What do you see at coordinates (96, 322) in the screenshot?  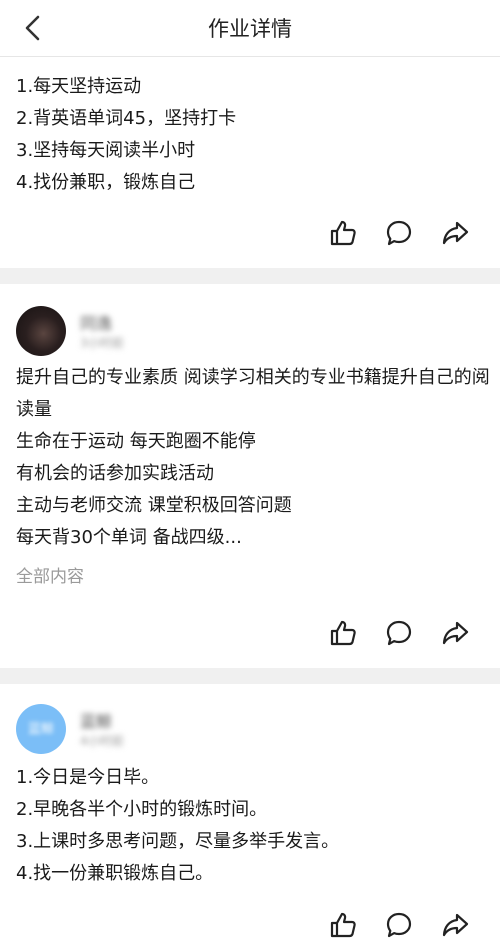 I see `author-name: 同逸` at bounding box center [96, 322].